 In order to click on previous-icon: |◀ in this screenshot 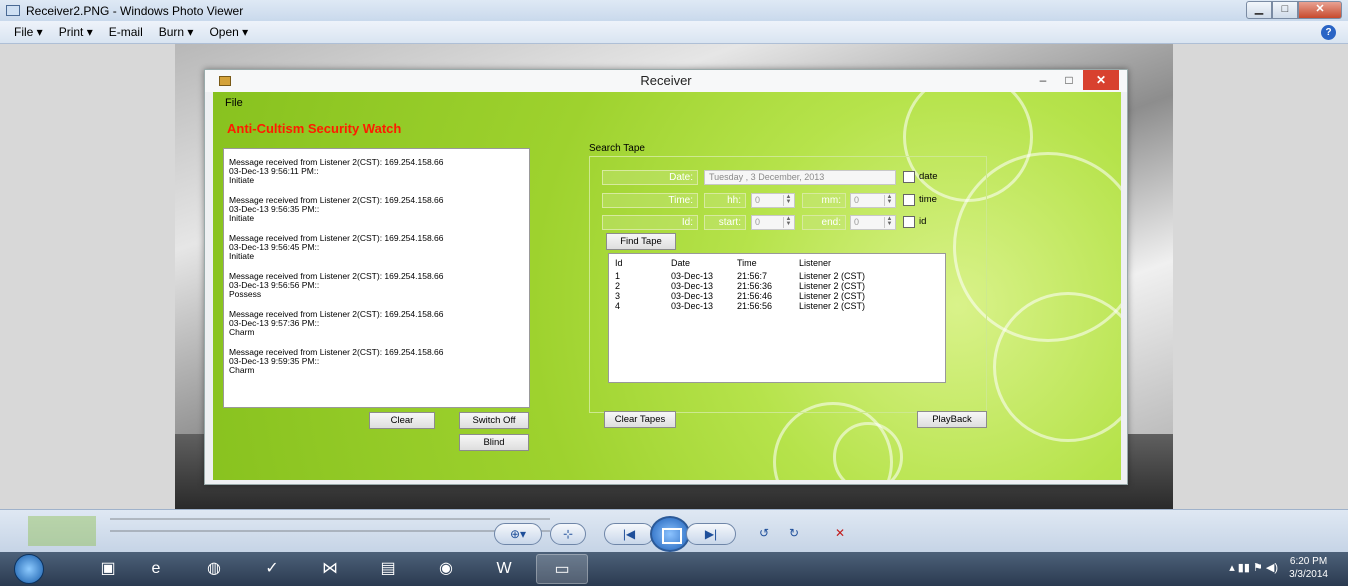, I will do `click(629, 534)`.